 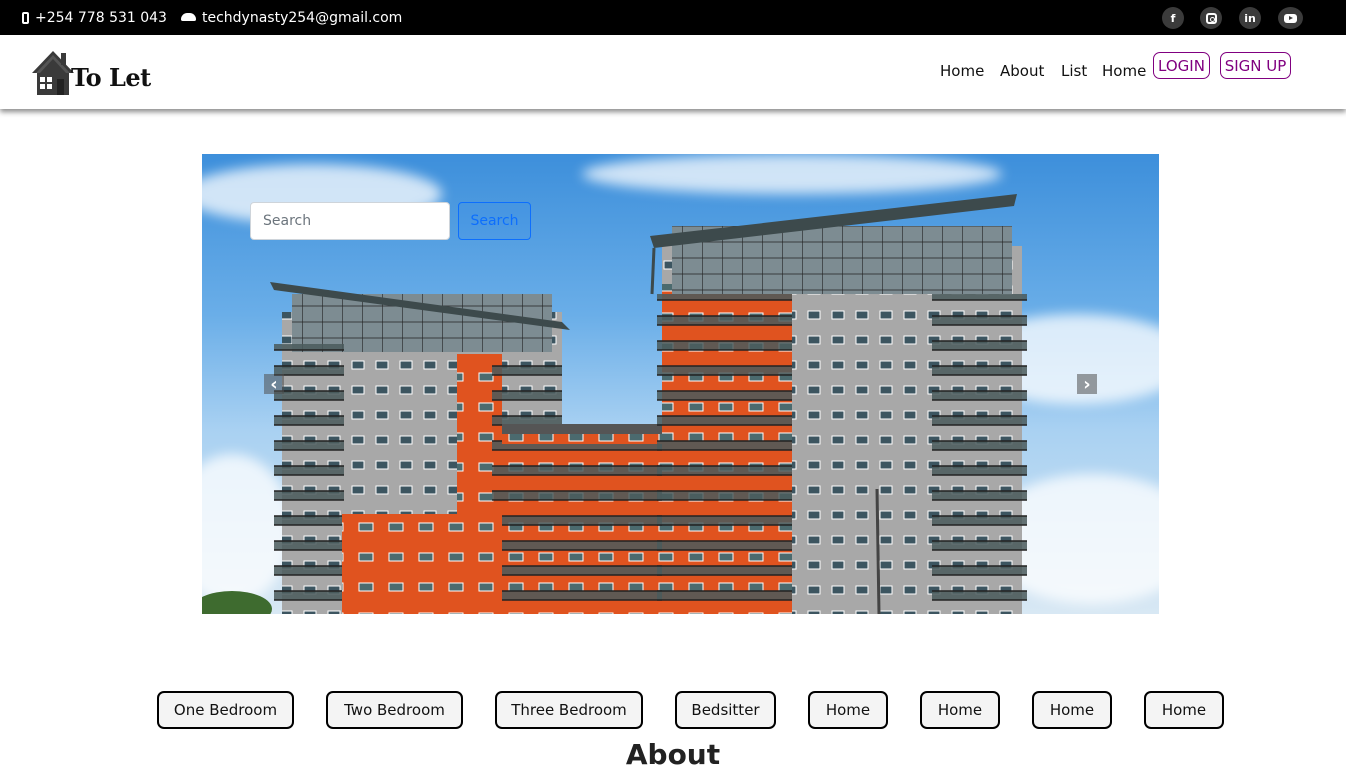 I want to click on category-three-bedroom: Three Bedroom, so click(x=569, y=710).